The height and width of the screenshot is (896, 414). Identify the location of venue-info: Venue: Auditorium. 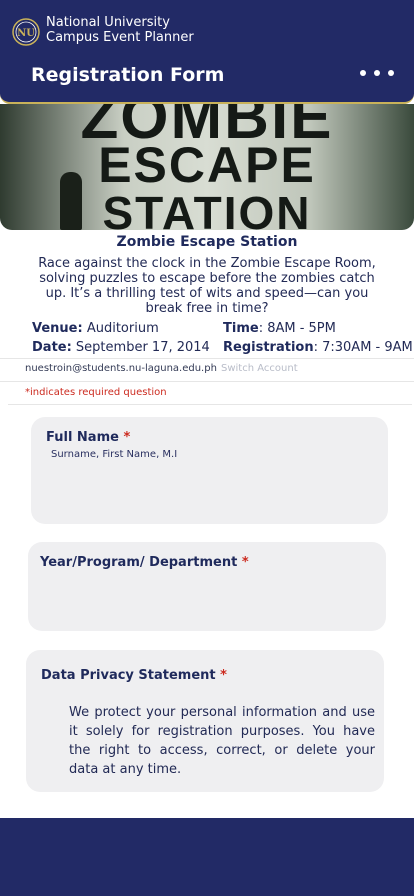
(95, 328).